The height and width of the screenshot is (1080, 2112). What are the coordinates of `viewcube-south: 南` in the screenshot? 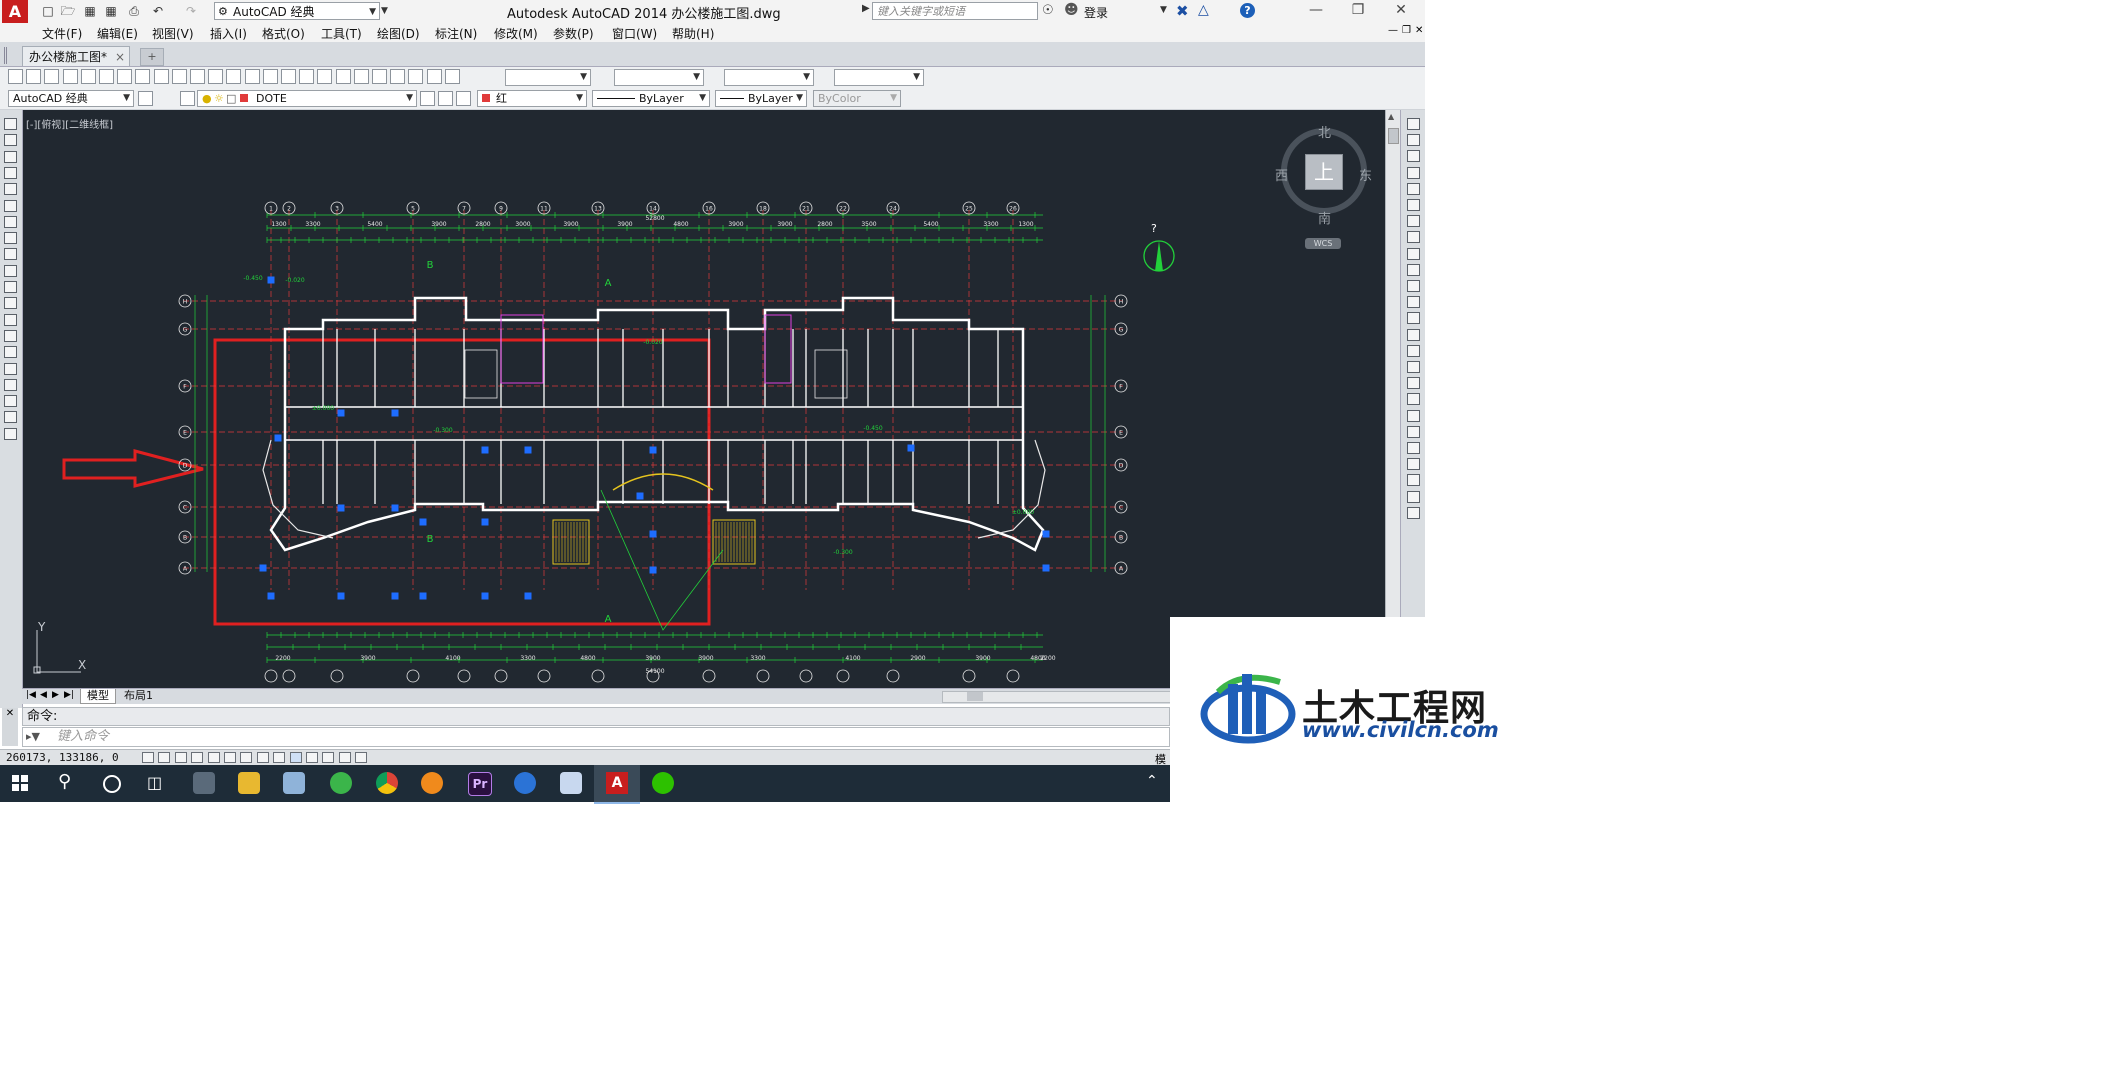 It's located at (1324, 217).